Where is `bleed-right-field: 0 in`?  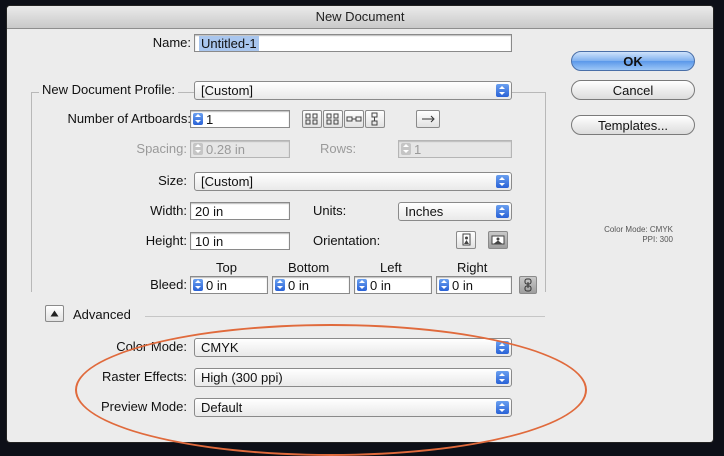
bleed-right-field: 0 in is located at coordinates (474, 285).